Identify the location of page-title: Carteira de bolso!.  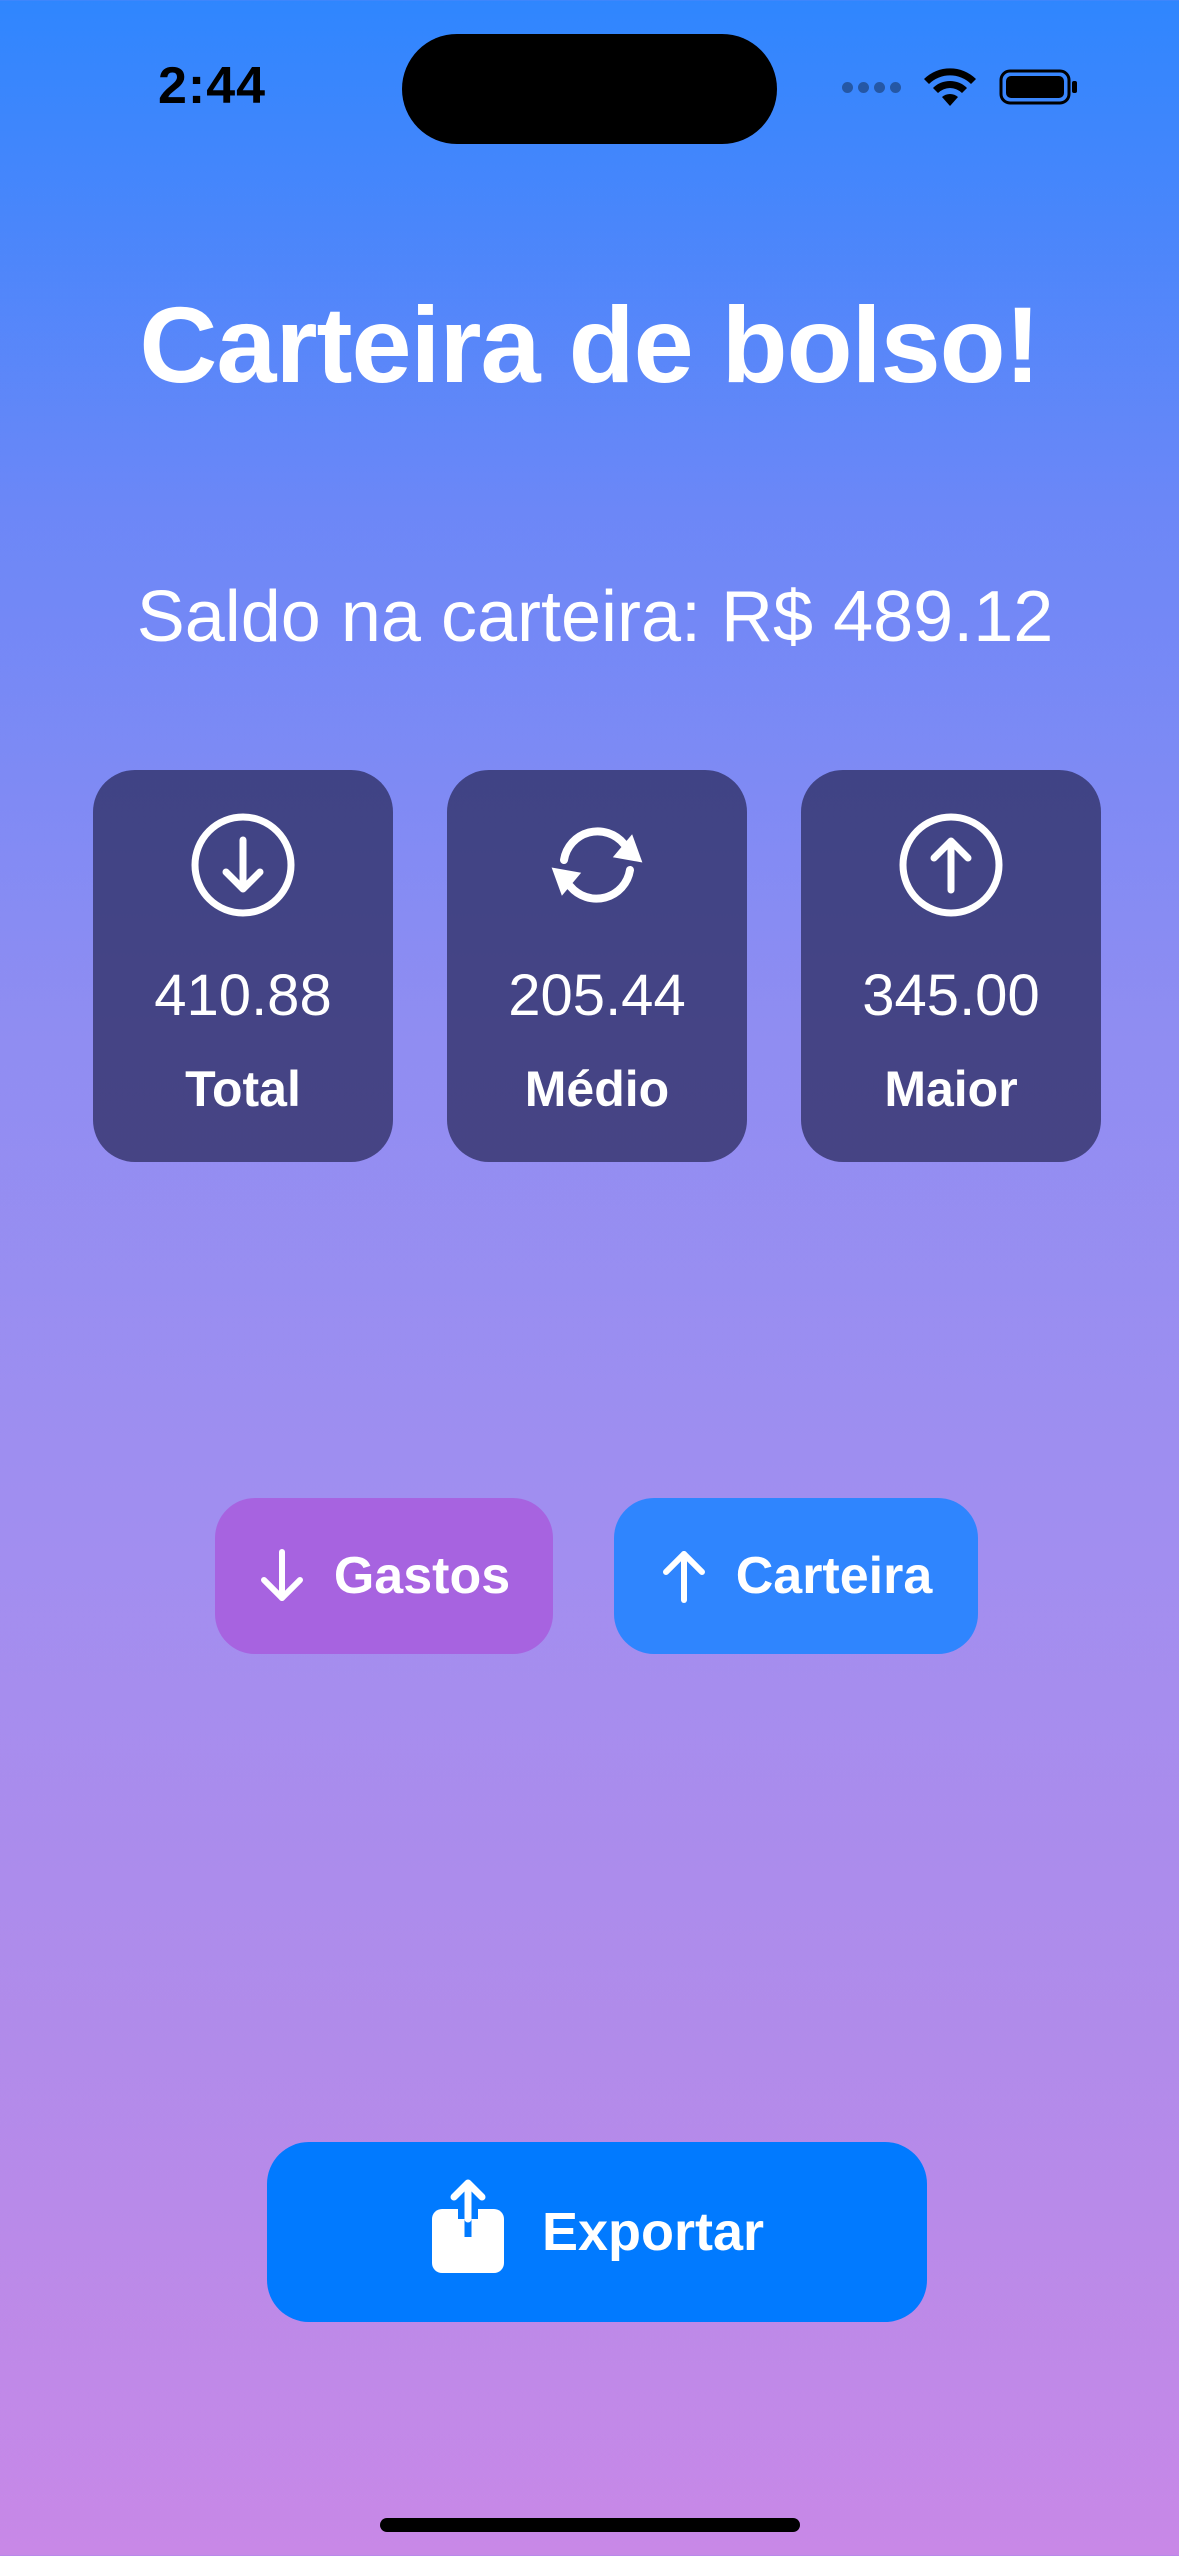
(589, 344).